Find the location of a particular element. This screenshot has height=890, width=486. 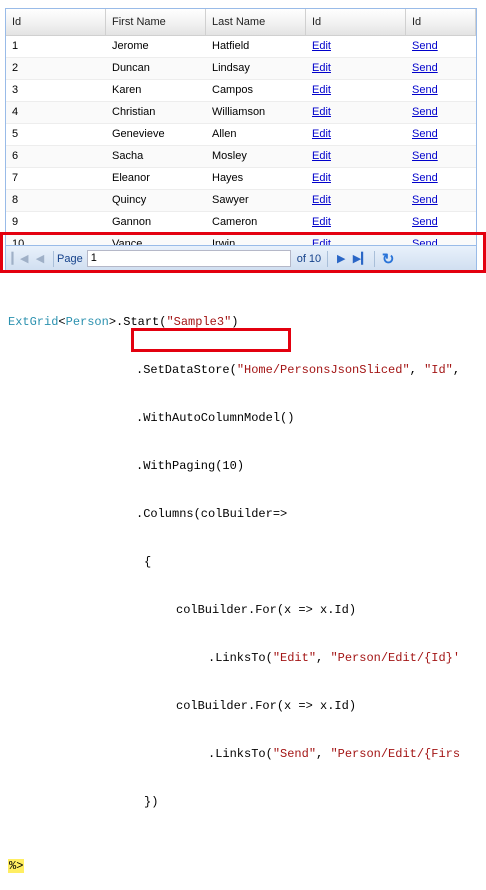

cell-first-name: Christian is located at coordinates (134, 112).